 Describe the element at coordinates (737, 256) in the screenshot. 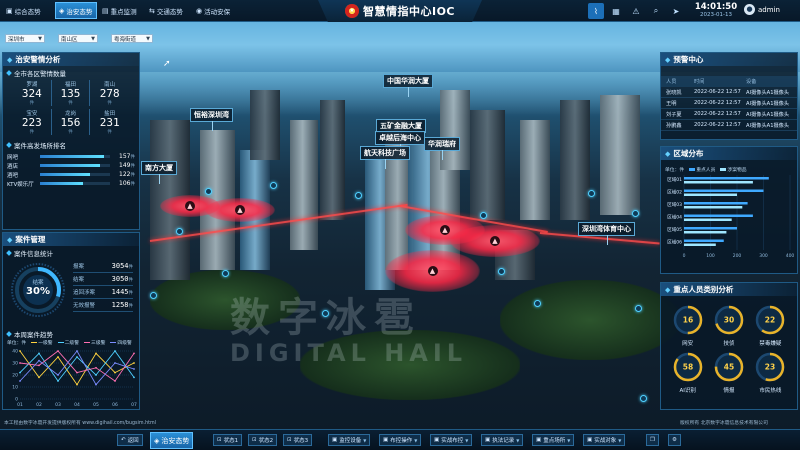

I see `x-tick-label: 200` at that location.